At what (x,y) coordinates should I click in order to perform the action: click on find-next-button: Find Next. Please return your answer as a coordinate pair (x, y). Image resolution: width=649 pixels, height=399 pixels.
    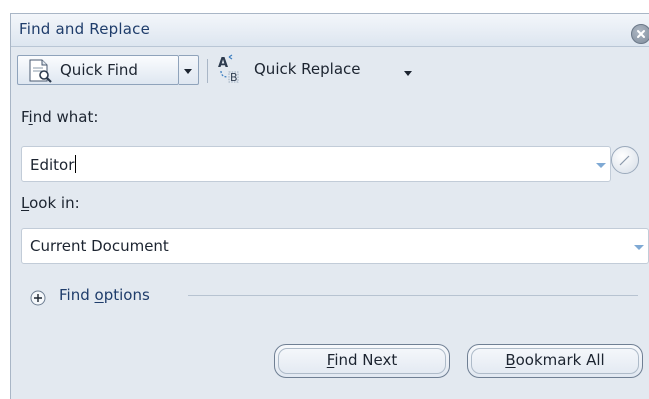
    Looking at the image, I should click on (362, 361).